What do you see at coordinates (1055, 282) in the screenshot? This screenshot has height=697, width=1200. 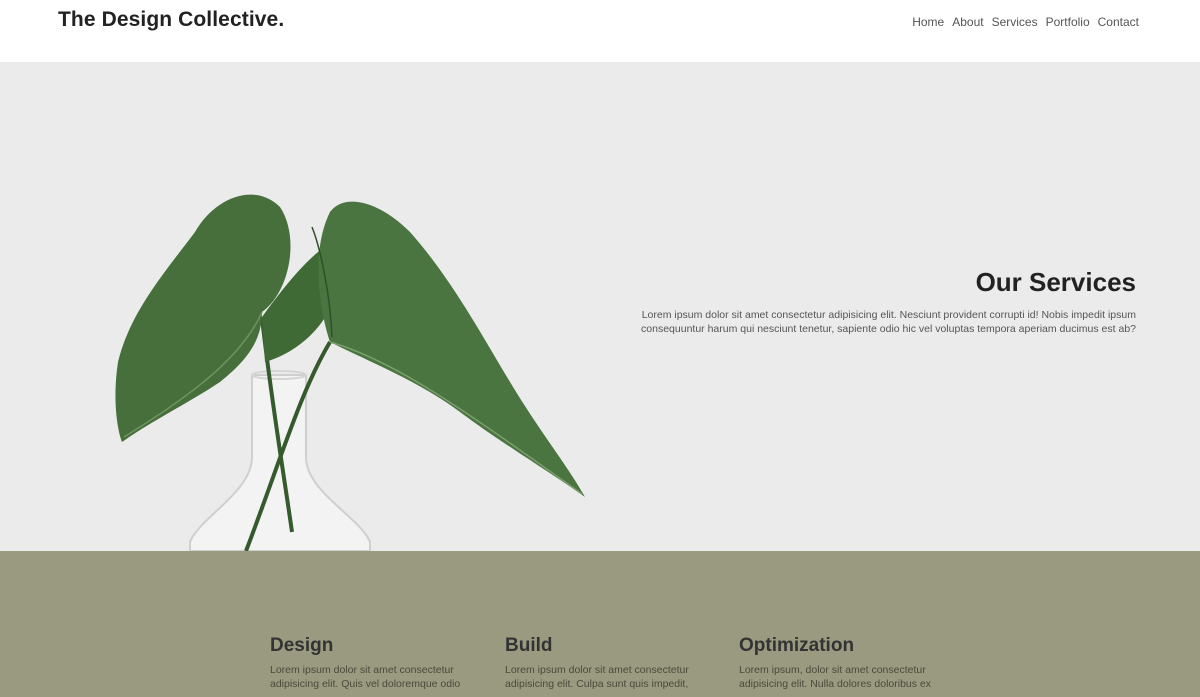 I see `hero-title: Our Services` at bounding box center [1055, 282].